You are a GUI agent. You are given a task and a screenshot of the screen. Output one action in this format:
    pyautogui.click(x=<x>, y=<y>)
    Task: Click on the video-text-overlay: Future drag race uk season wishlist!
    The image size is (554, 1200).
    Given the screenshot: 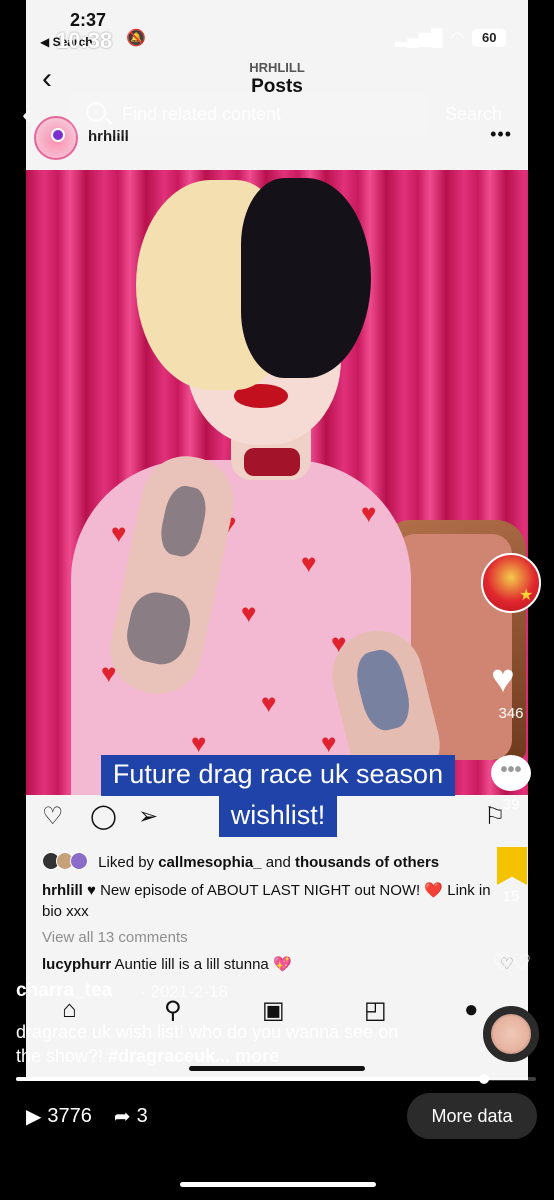 What is the action you would take?
    pyautogui.click(x=278, y=796)
    